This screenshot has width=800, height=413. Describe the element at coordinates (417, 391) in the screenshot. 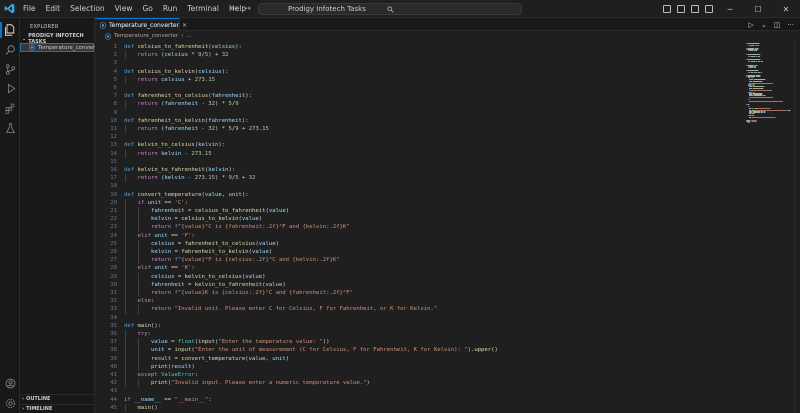

I see `code-line: 43` at that location.